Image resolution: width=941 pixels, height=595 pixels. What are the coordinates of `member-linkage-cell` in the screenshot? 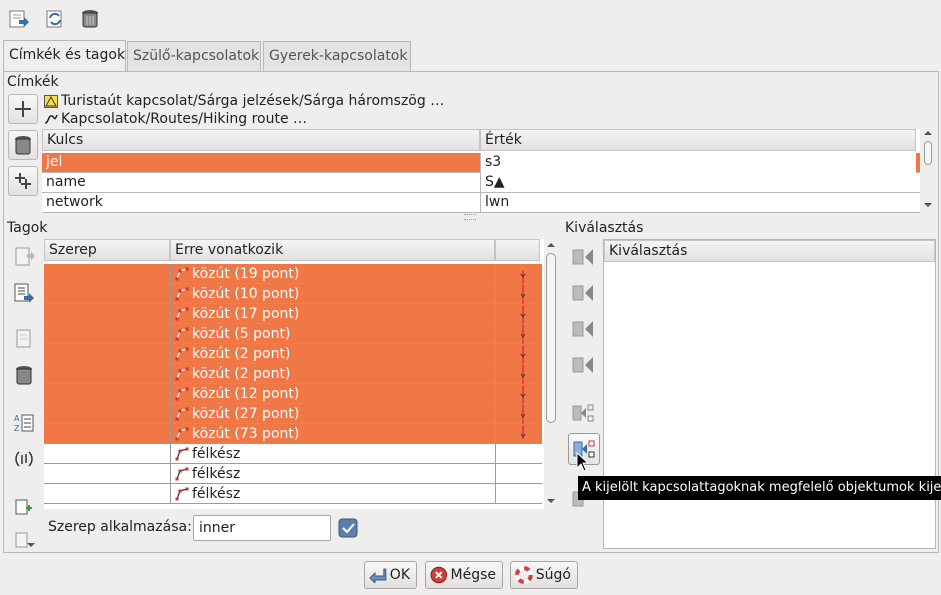 It's located at (518, 454).